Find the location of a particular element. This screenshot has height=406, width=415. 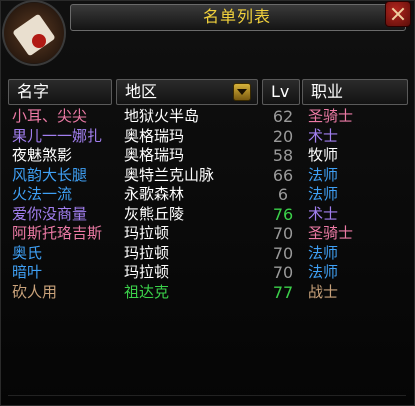

player-name: 爱你没商量 is located at coordinates (50, 213).